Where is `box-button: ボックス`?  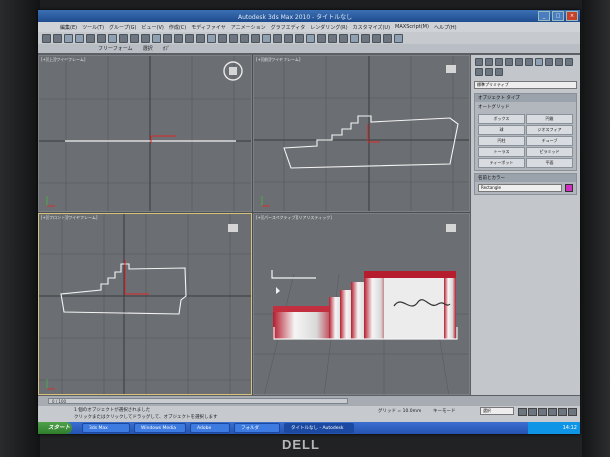
box-button: ボックス is located at coordinates (501, 119).